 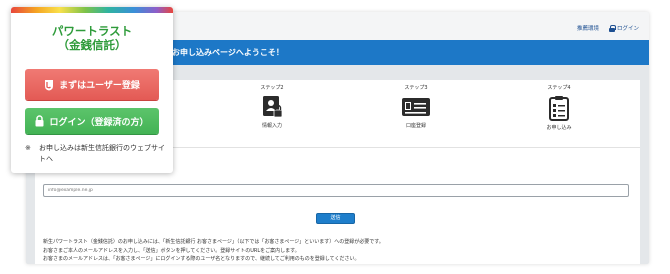 What do you see at coordinates (49, 84) in the screenshot?
I see `user-register-icon` at bounding box center [49, 84].